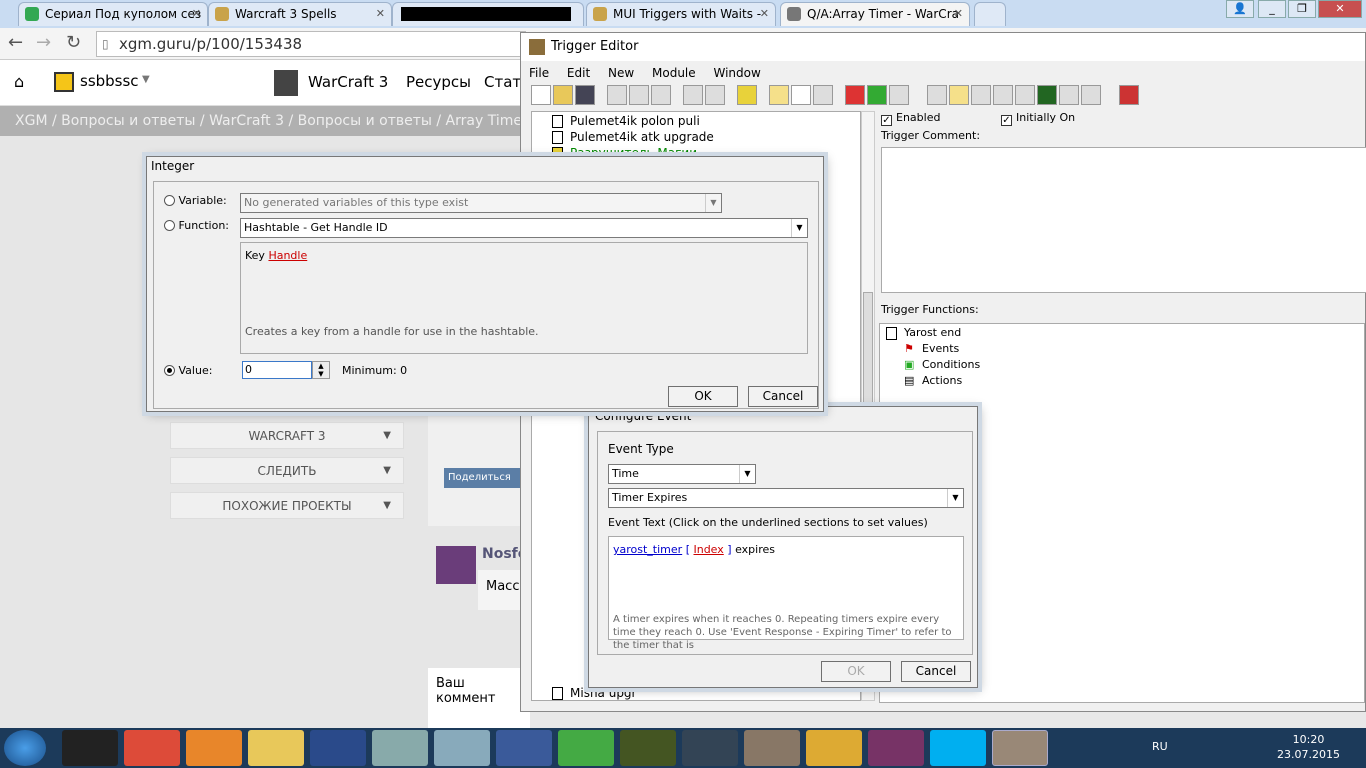  What do you see at coordinates (958, 748) in the screenshot?
I see `skype-icon` at bounding box center [958, 748].